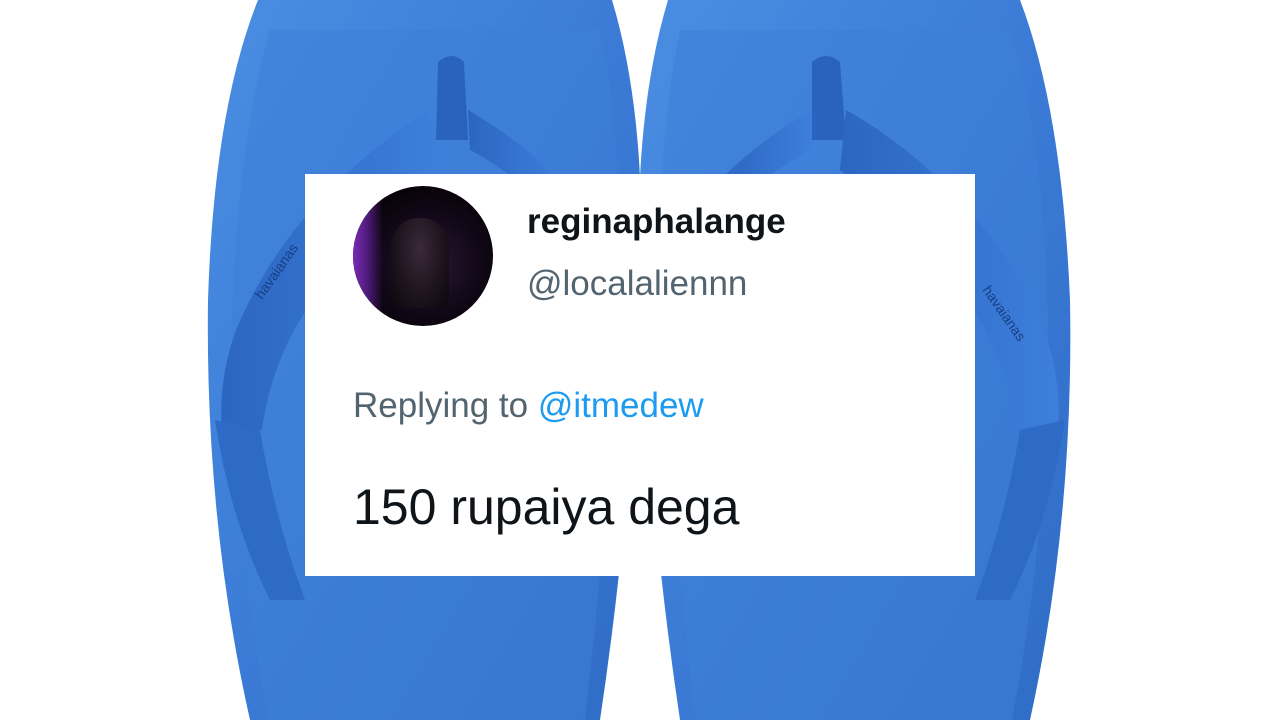  What do you see at coordinates (452, 98) in the screenshot?
I see `left-toe-post` at bounding box center [452, 98].